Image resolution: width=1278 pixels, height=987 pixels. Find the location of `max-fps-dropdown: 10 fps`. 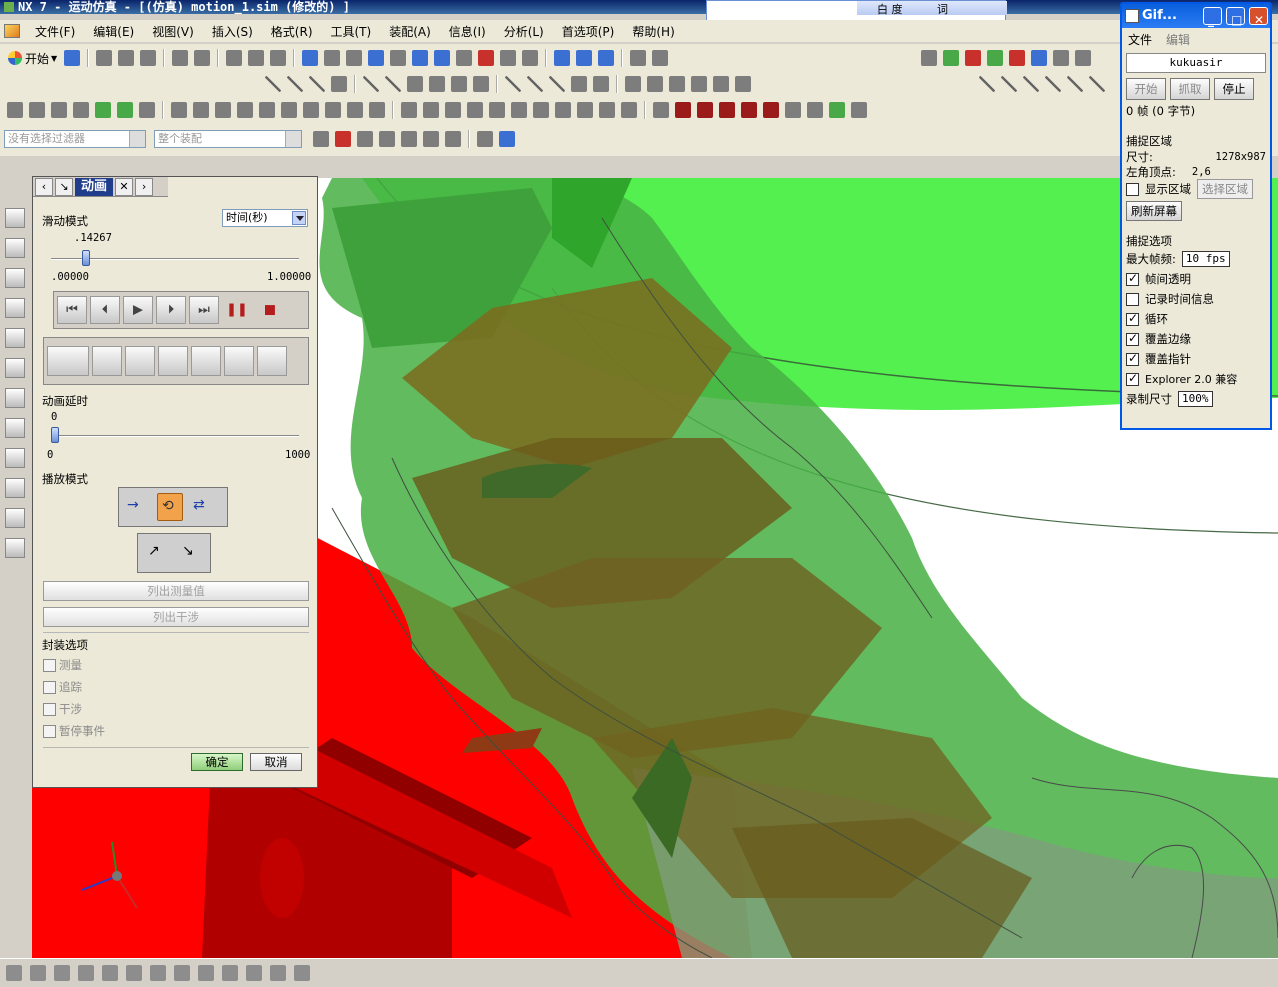

max-fps-dropdown: 10 fps is located at coordinates (1205, 259).